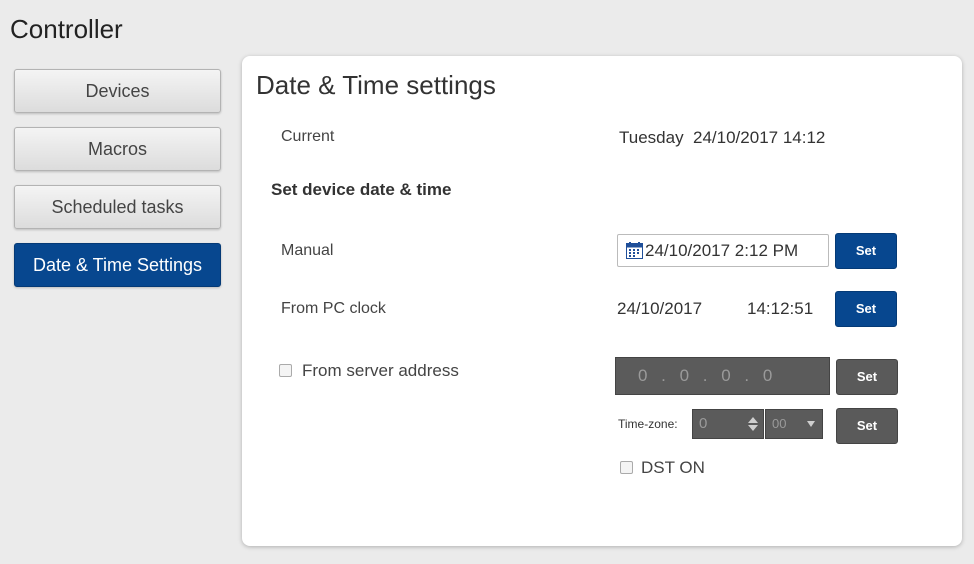 The image size is (974, 564). I want to click on dst-label: DST ON, so click(673, 467).